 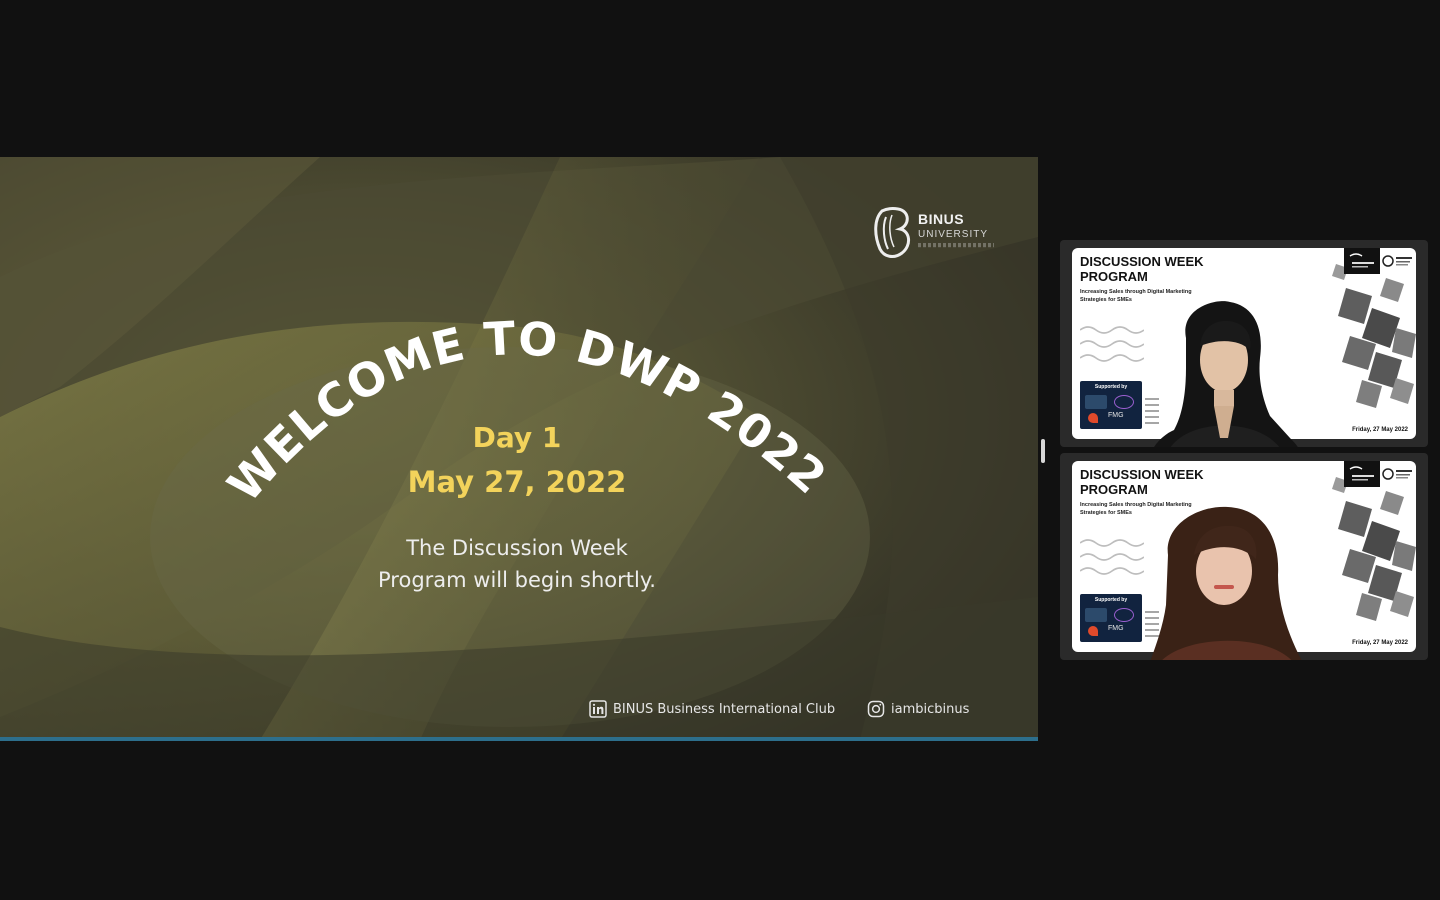 What do you see at coordinates (598, 709) in the screenshot?
I see `linkedin-icon` at bounding box center [598, 709].